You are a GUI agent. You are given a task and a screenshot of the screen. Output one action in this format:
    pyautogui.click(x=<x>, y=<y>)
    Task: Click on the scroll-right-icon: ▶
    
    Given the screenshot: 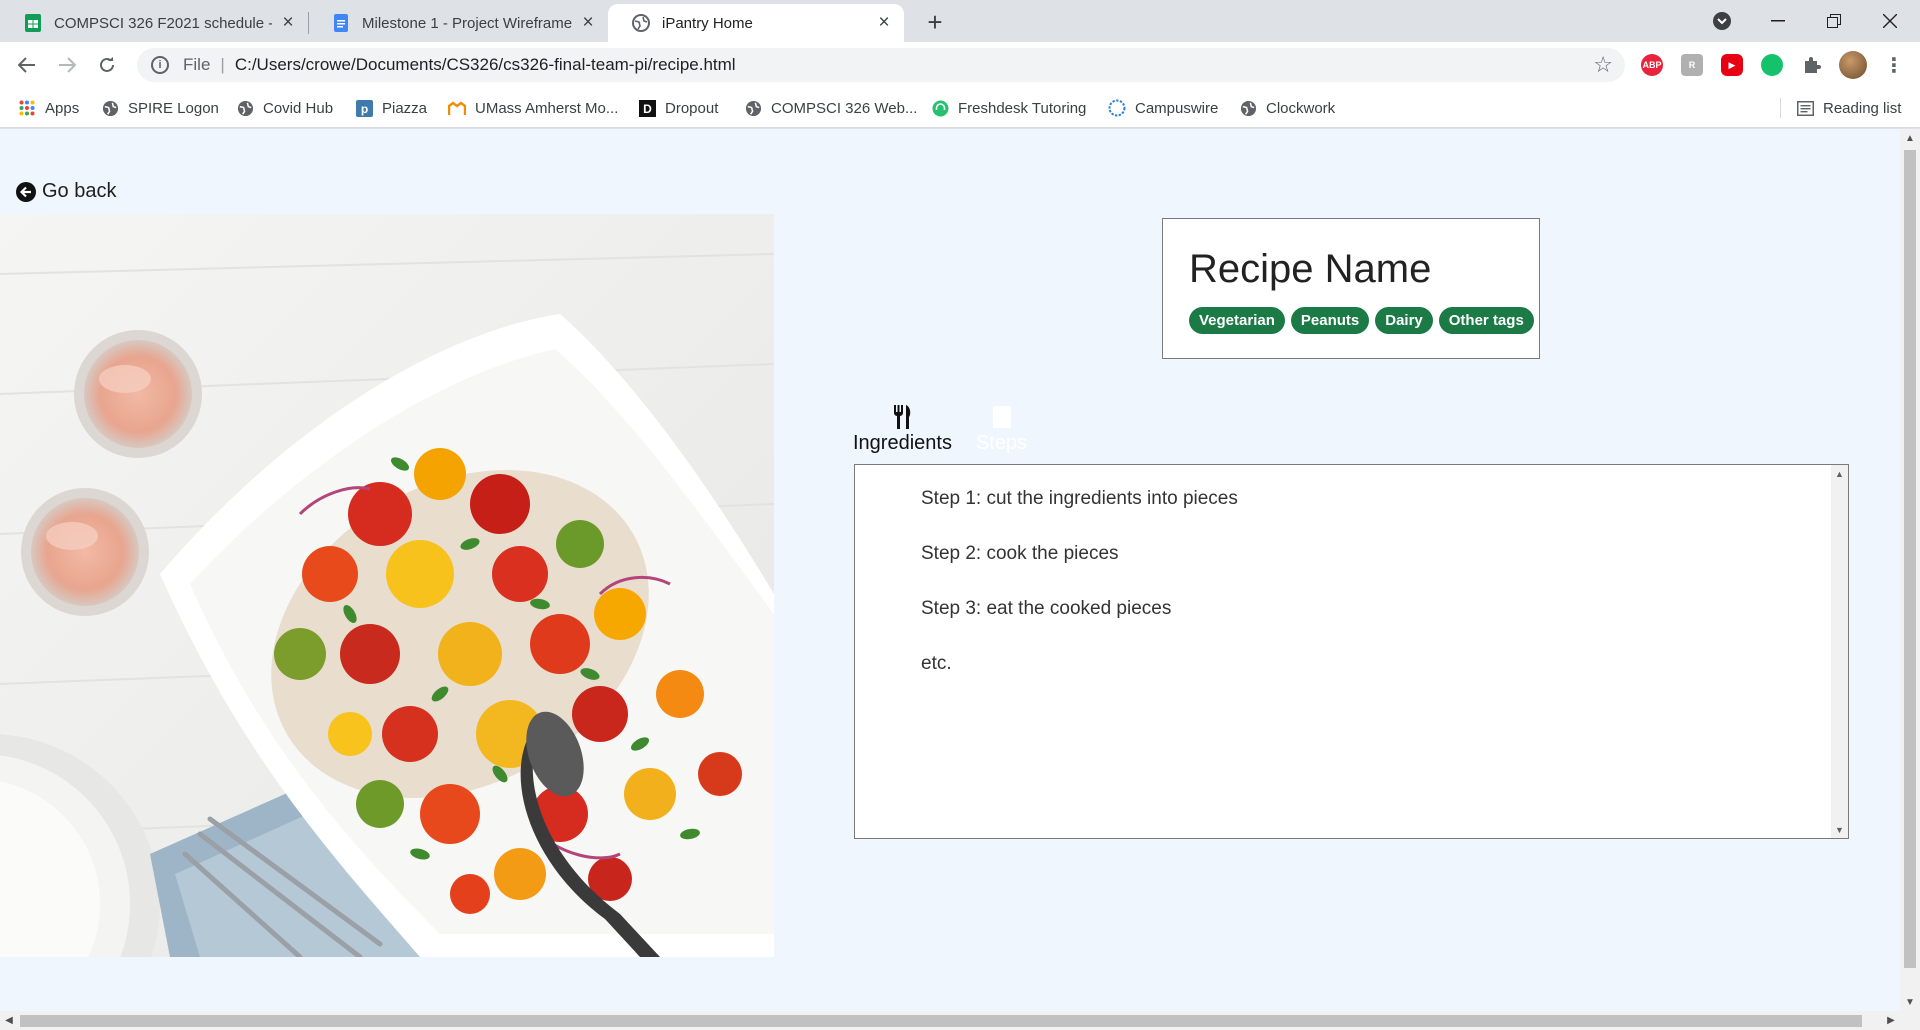 What is the action you would take?
    pyautogui.click(x=1891, y=1020)
    